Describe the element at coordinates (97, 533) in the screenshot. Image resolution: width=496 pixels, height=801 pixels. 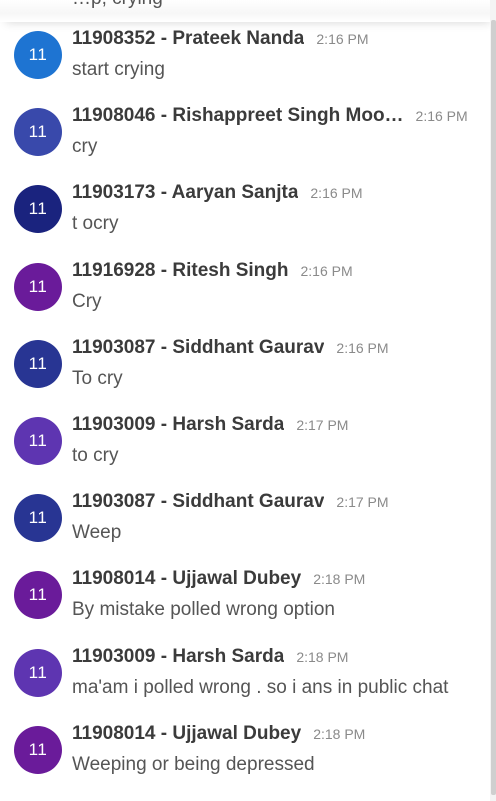
I see `message-text: Weep` at that location.